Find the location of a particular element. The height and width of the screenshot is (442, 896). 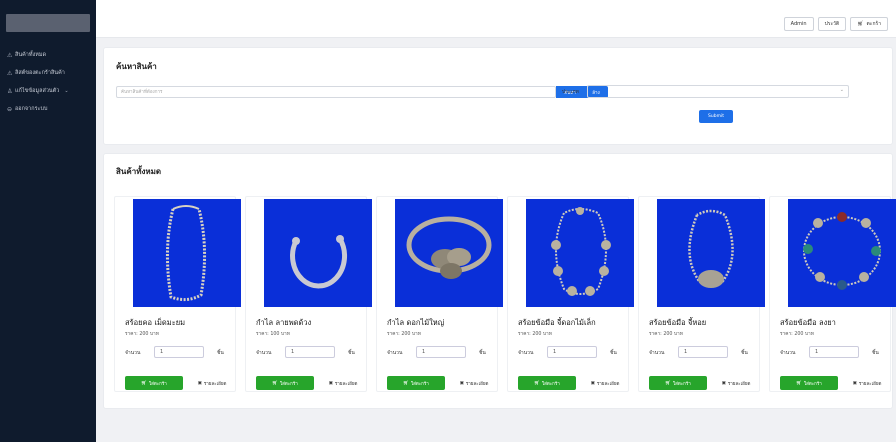

sidebar-item-label: แก้ไขข้อมูลส่วนตัว is located at coordinates (37, 91).